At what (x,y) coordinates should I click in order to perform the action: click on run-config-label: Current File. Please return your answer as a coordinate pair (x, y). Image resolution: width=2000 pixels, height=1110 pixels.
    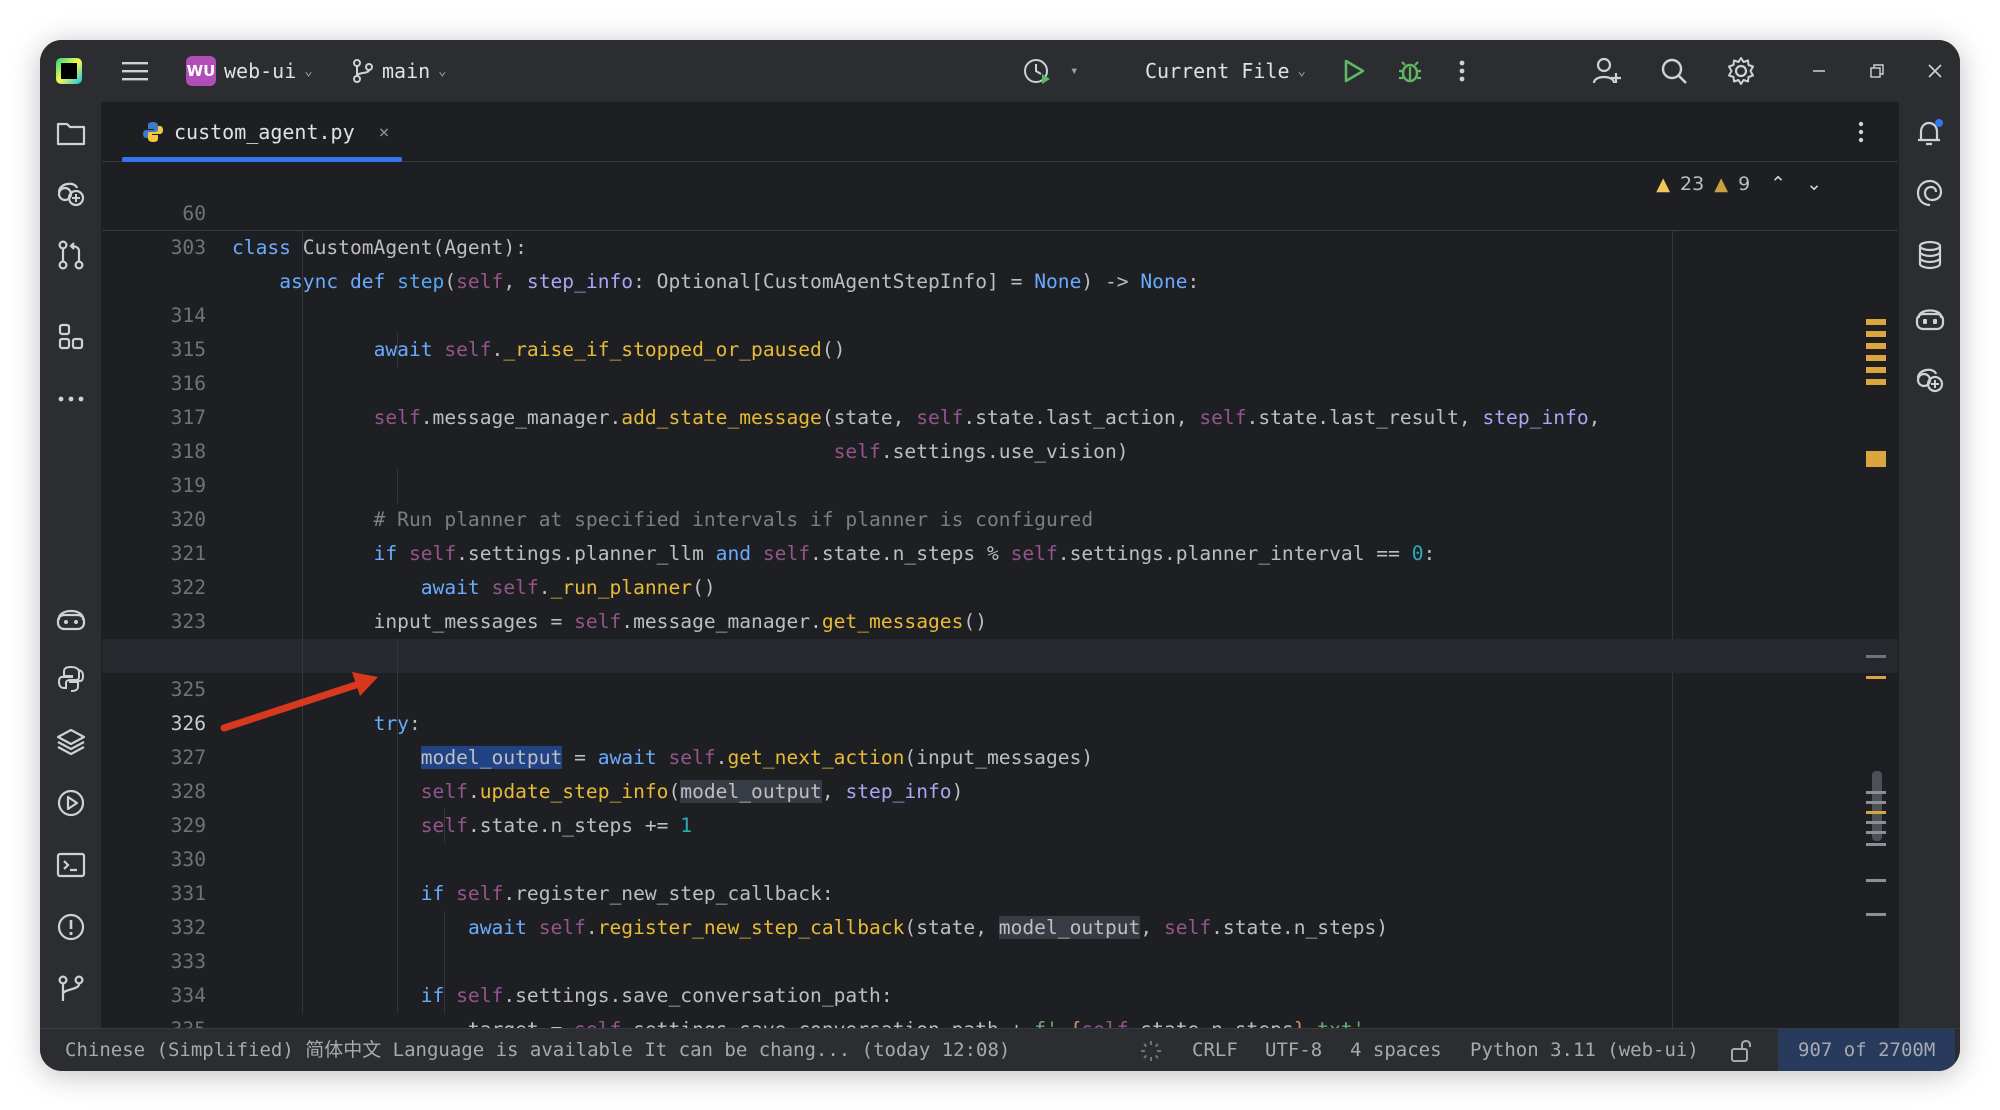
    Looking at the image, I should click on (1217, 71).